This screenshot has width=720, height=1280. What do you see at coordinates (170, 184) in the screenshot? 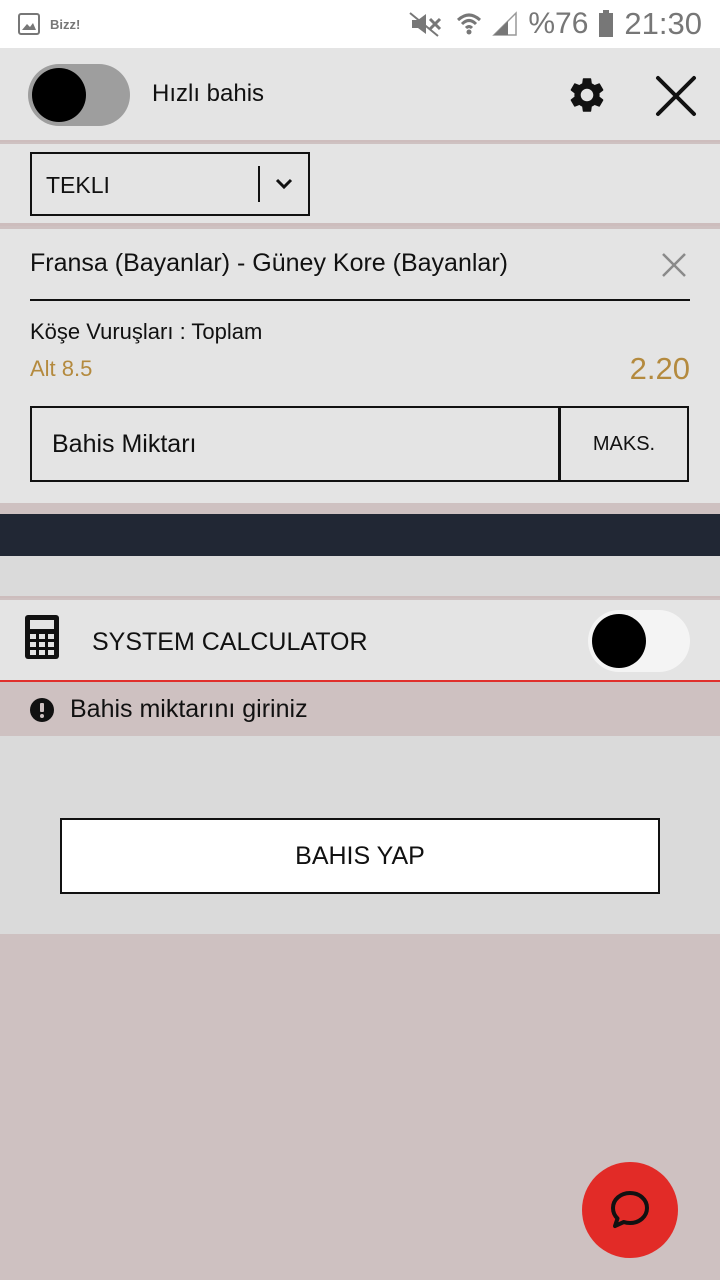
I see `bet-type-dropdown: TEKLI` at bounding box center [170, 184].